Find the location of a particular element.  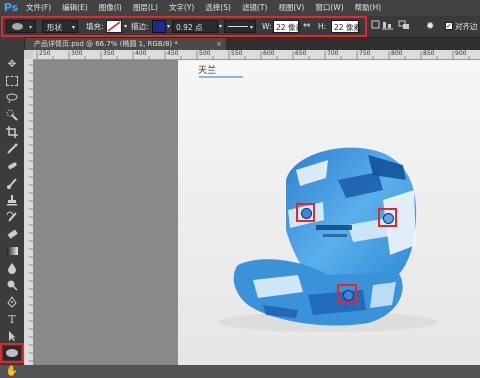

quick-selection-tool is located at coordinates (12, 115).